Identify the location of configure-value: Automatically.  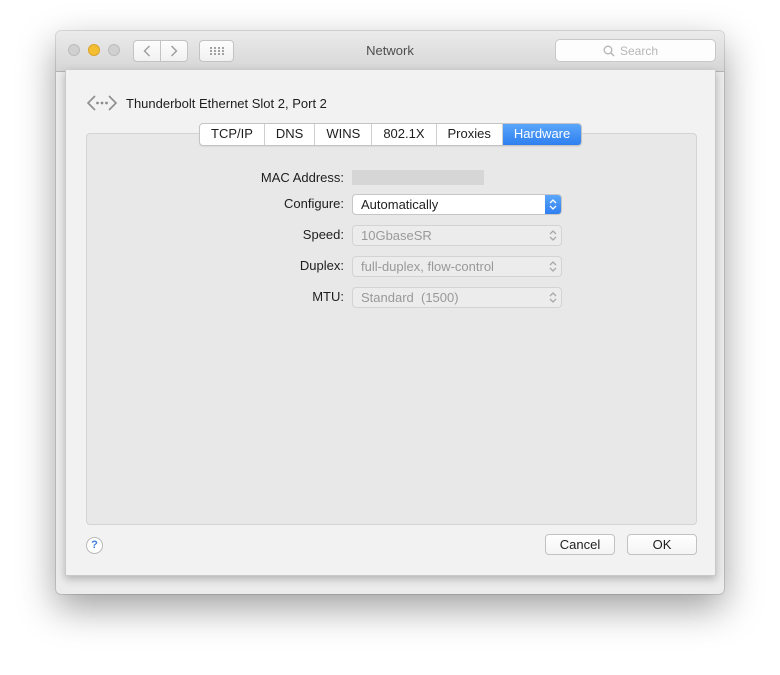
(400, 204).